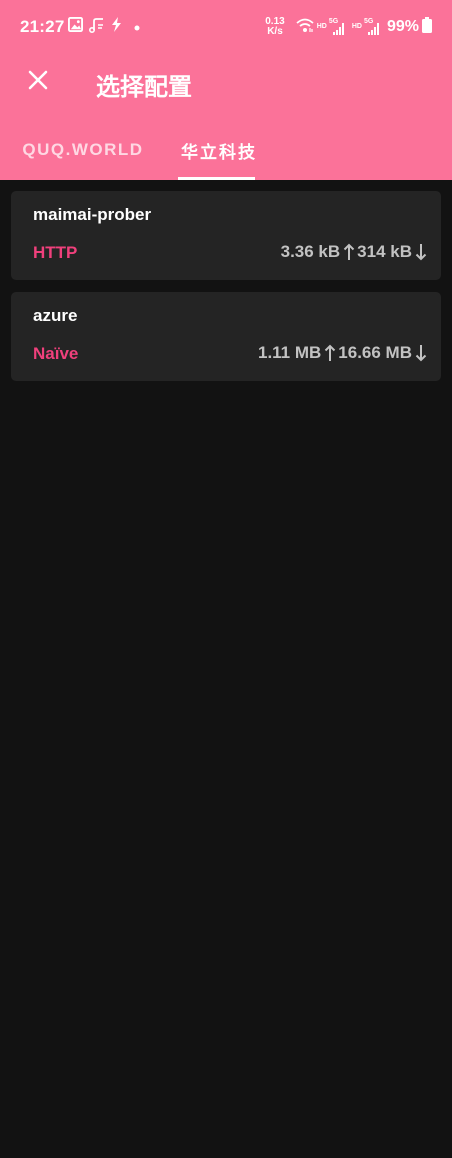 The image size is (452, 1158). Describe the element at coordinates (305, 27) in the screenshot. I see `wifi-icon` at that location.